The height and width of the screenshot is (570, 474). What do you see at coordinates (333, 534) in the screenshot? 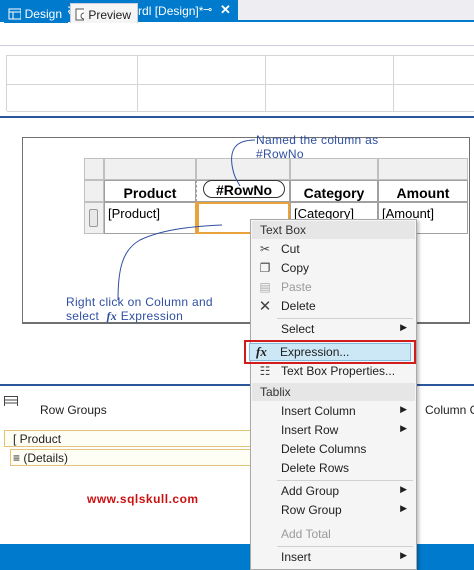
I see `menu-item-add-total: Add Total` at bounding box center [333, 534].